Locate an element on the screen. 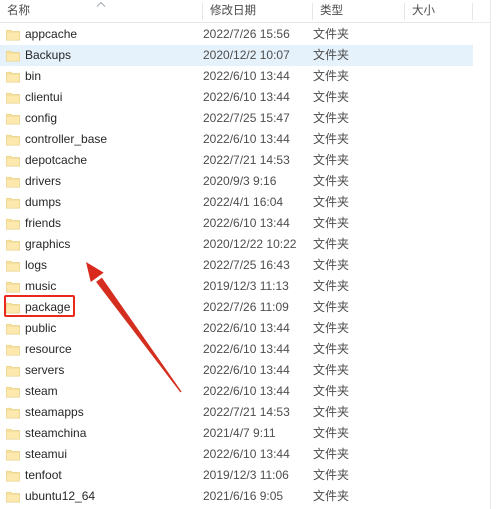 The width and height of the screenshot is (500, 509). file-list-row: resource 2022/6/10 13:44 文件夹 is located at coordinates (236, 349).